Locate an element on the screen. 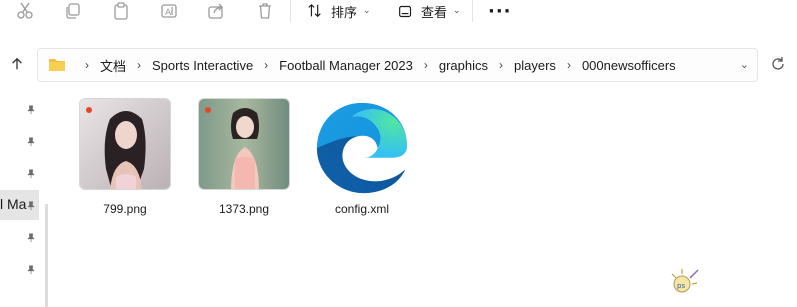 Image resolution: width=797 pixels, height=307 pixels. more-options-button: ··· is located at coordinates (500, 11).